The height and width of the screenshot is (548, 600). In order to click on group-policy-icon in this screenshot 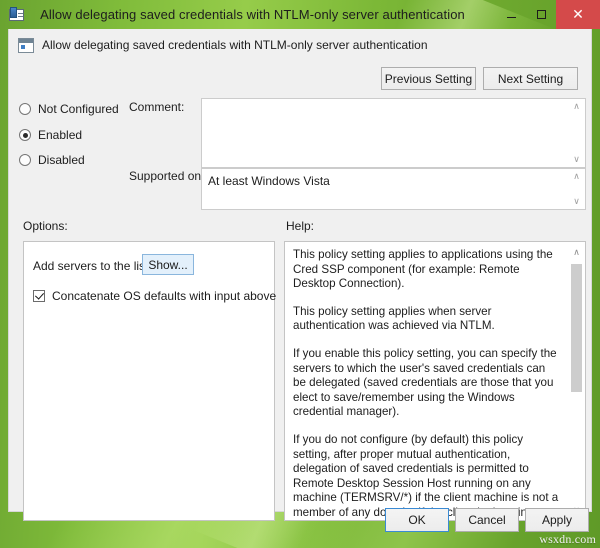, I will do `click(17, 14)`.